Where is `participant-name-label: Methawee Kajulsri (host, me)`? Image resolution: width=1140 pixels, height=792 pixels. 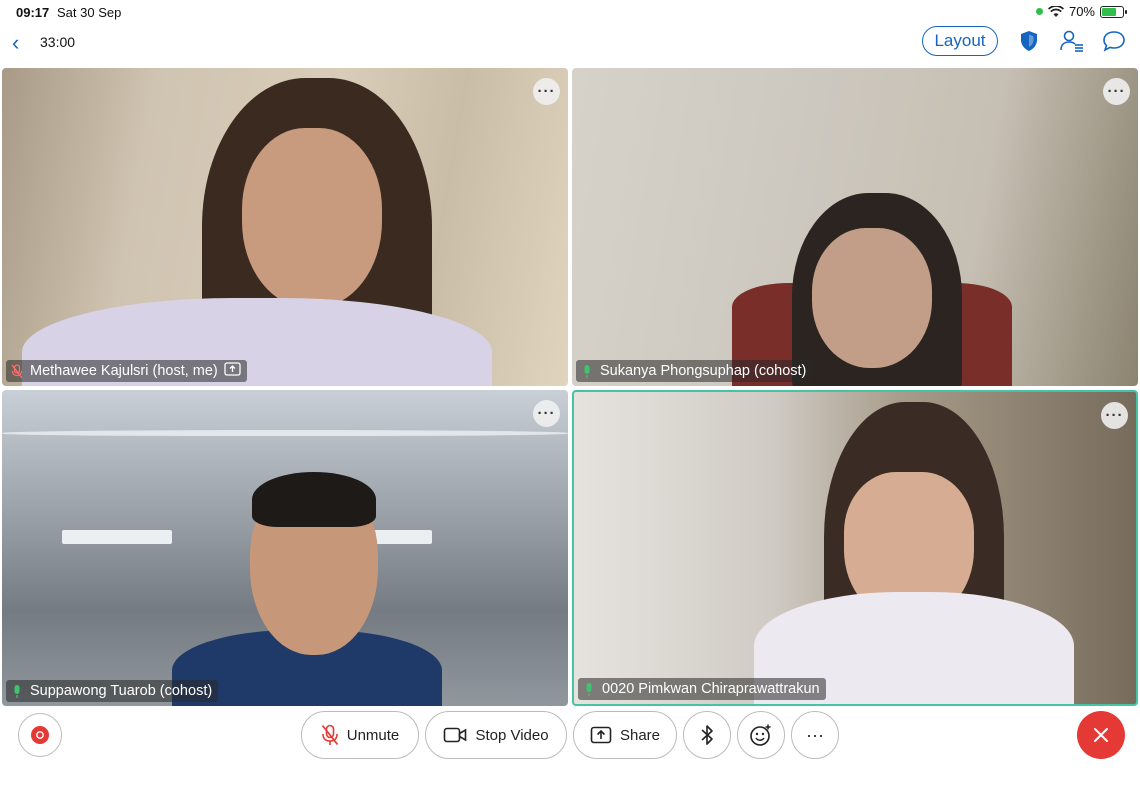
participant-name-label: Methawee Kajulsri (host, me) is located at coordinates (126, 371).